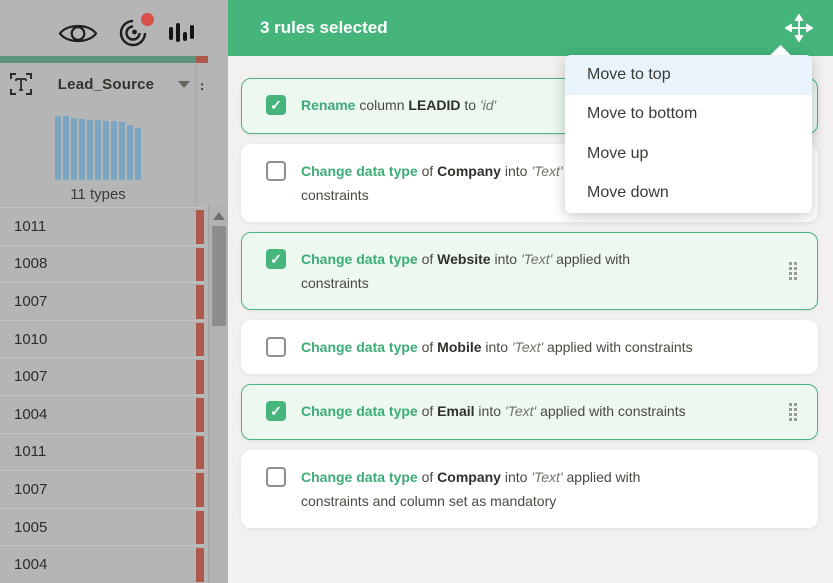 This screenshot has height=583, width=833. Describe the element at coordinates (799, 28) in the screenshot. I see `move-arrows-icon` at that location.